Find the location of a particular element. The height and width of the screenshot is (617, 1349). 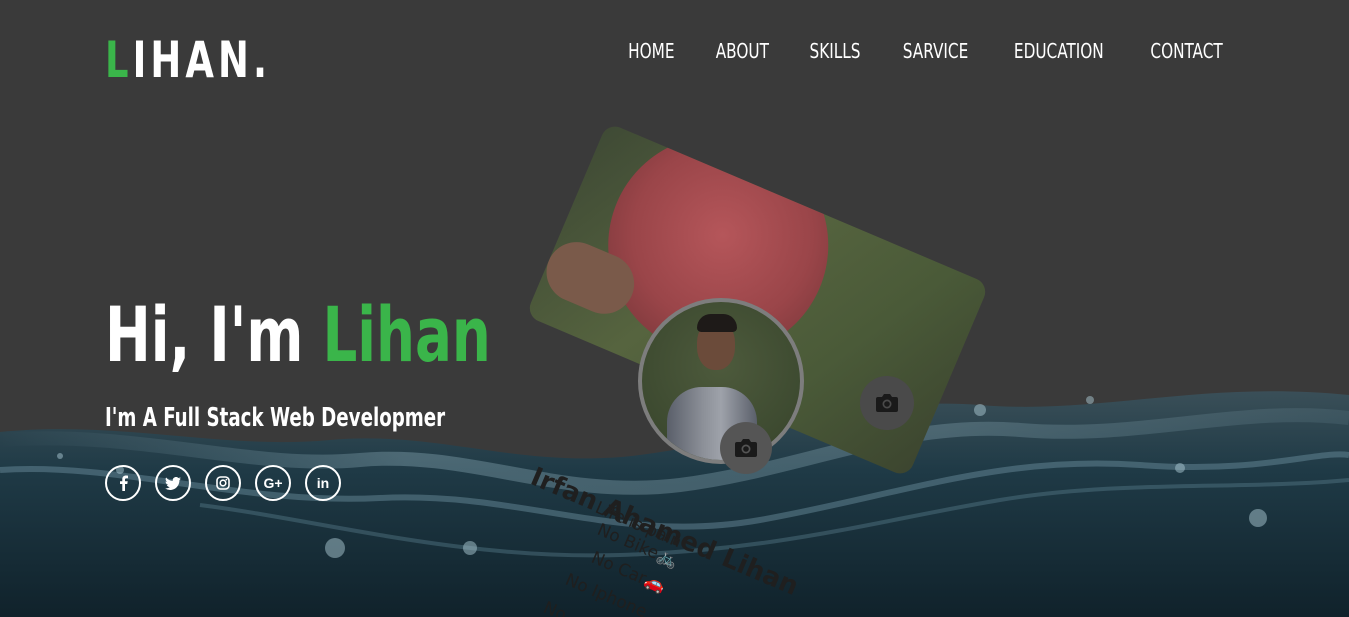

google-plus-link: G+ is located at coordinates (273, 483).